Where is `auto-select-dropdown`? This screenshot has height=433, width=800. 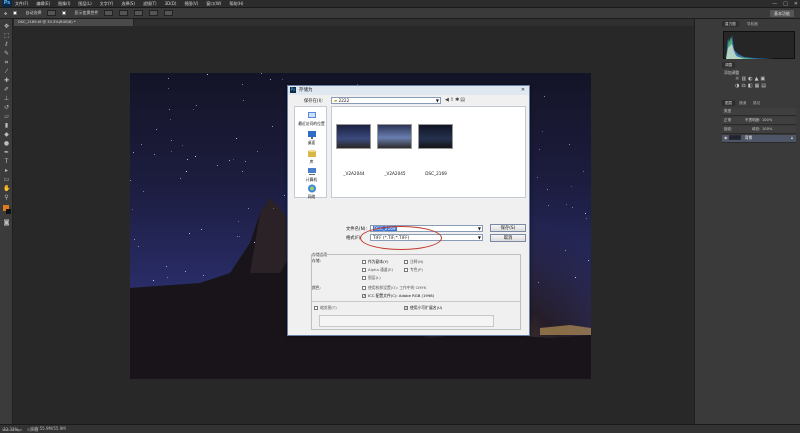
auto-select-dropdown is located at coordinates (52, 13).